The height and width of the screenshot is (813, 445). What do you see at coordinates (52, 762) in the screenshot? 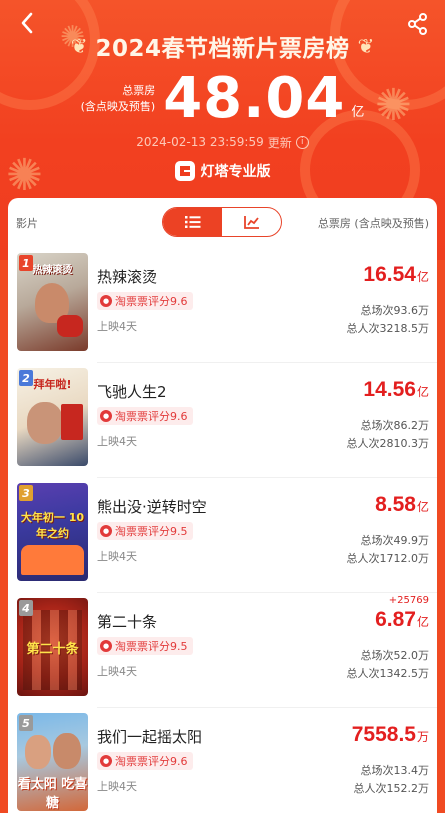
I see `movie-poster: 看太阳 吃喜糖 5` at bounding box center [52, 762].